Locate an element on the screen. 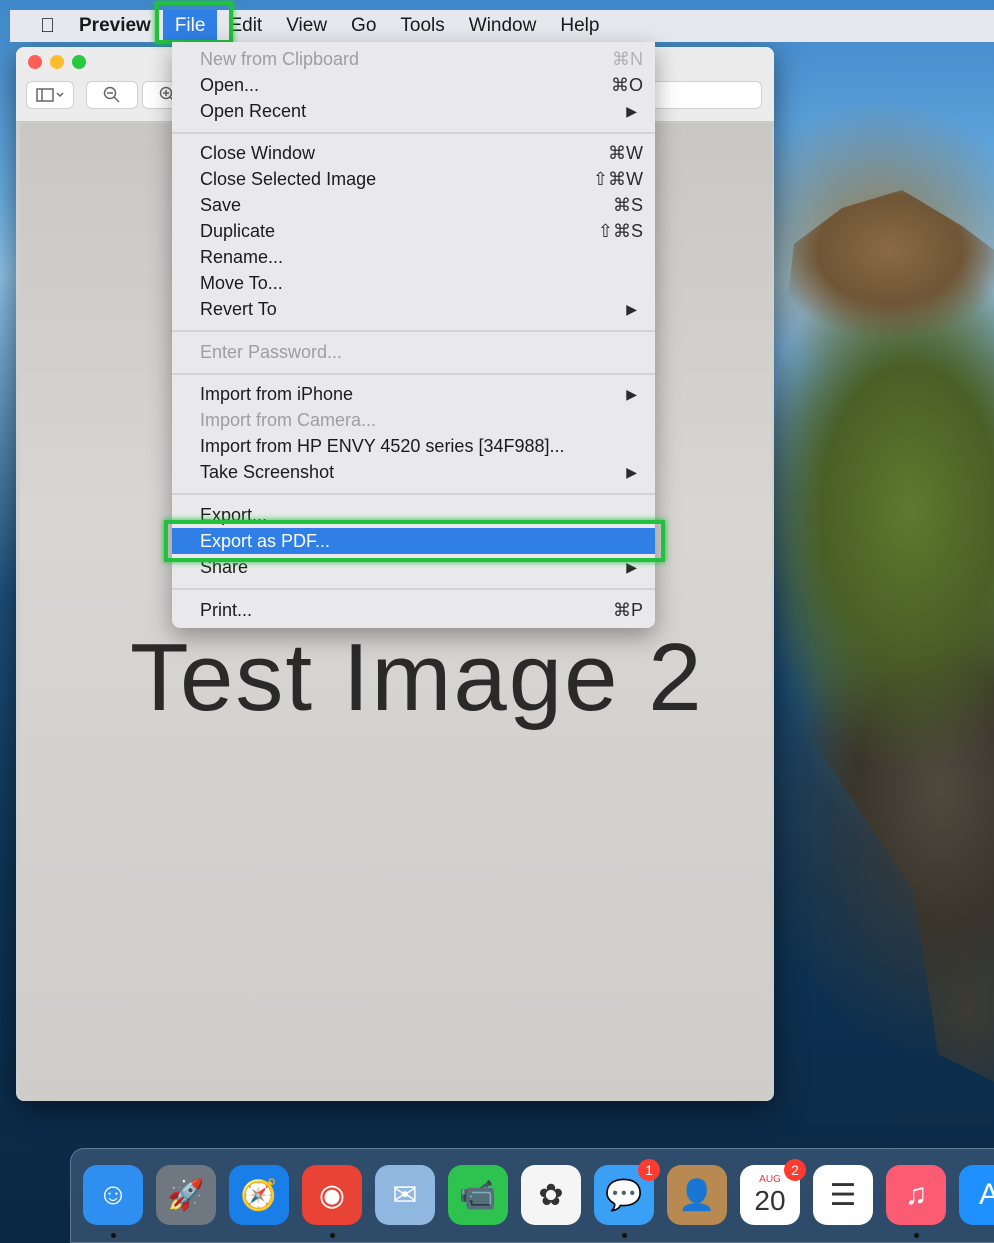 This screenshot has height=1243, width=994. menu-item-duplicate: Duplicate ⇧⌘S is located at coordinates (413, 231).